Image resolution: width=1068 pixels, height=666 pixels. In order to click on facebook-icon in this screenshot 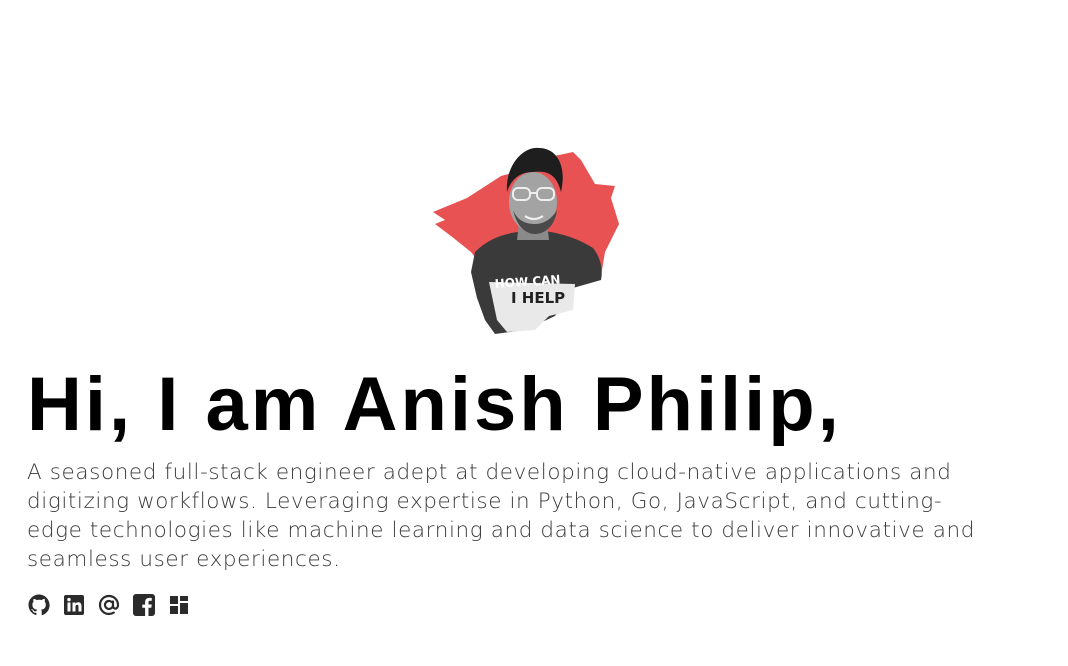, I will do `click(144, 605)`.